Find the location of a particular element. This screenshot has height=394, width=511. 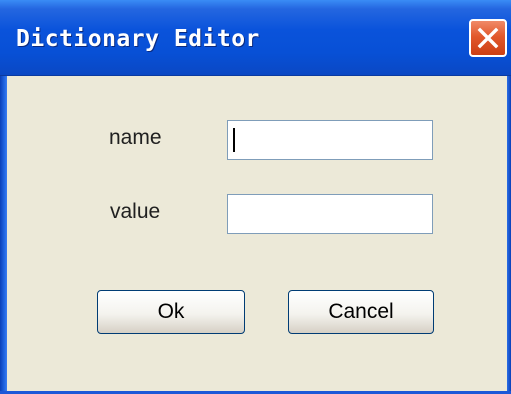

value-input is located at coordinates (330, 214).